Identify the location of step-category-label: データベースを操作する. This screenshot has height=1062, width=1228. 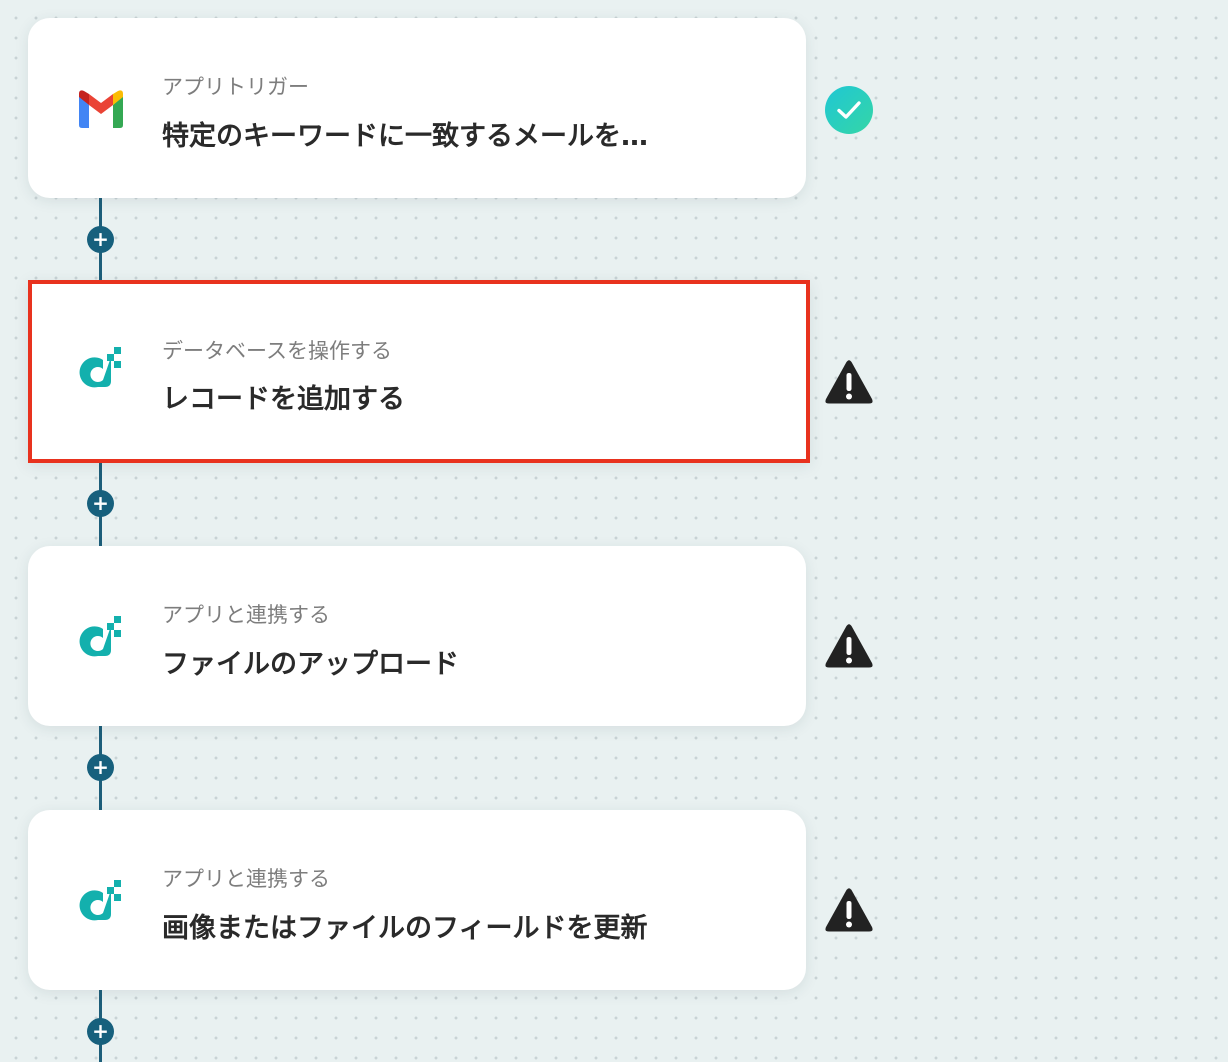
(277, 351).